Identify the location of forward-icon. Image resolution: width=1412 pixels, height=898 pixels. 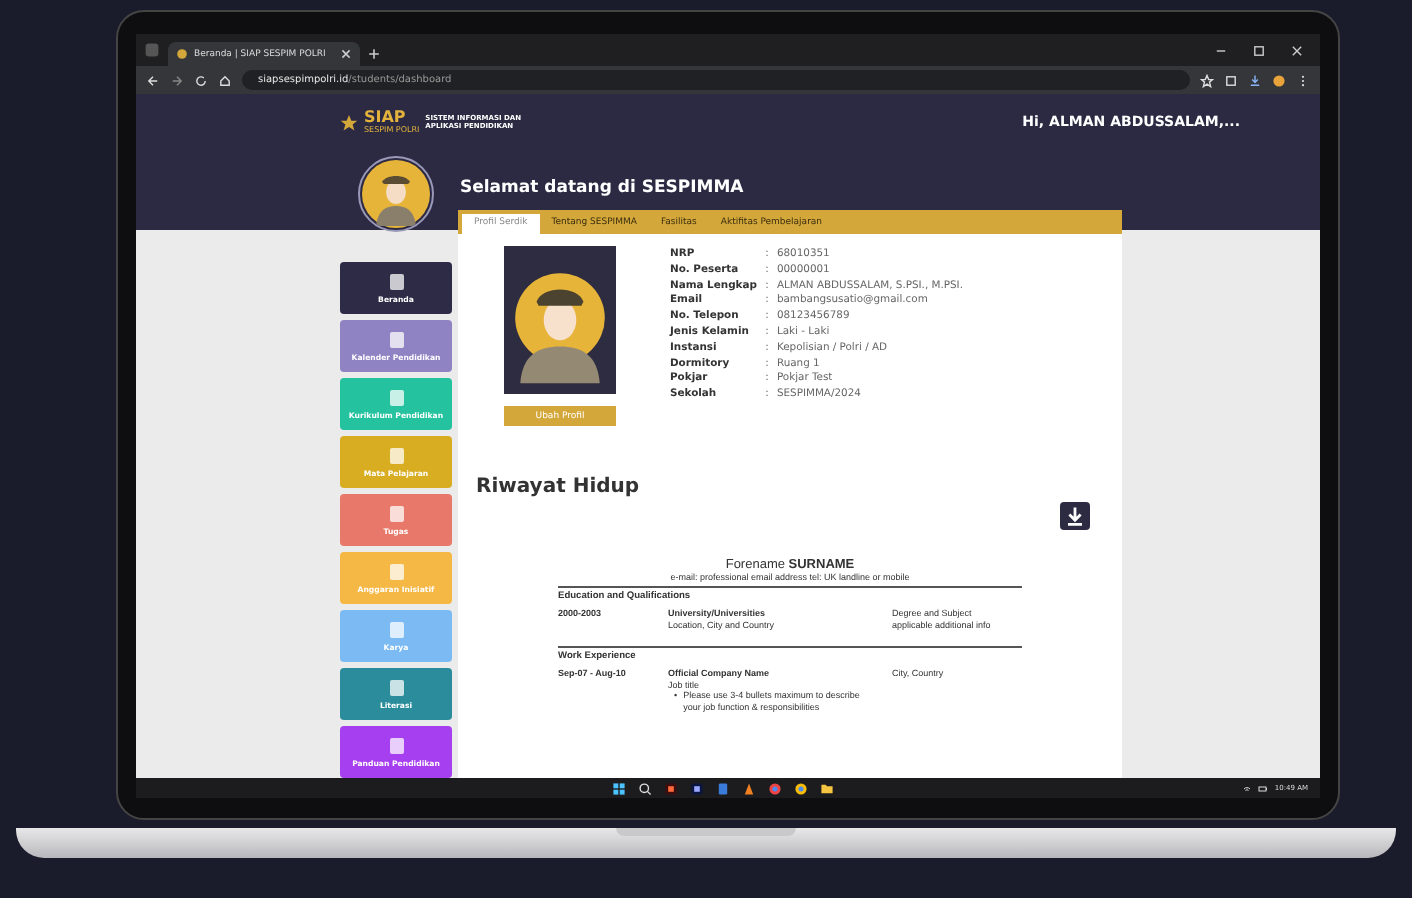
(177, 80).